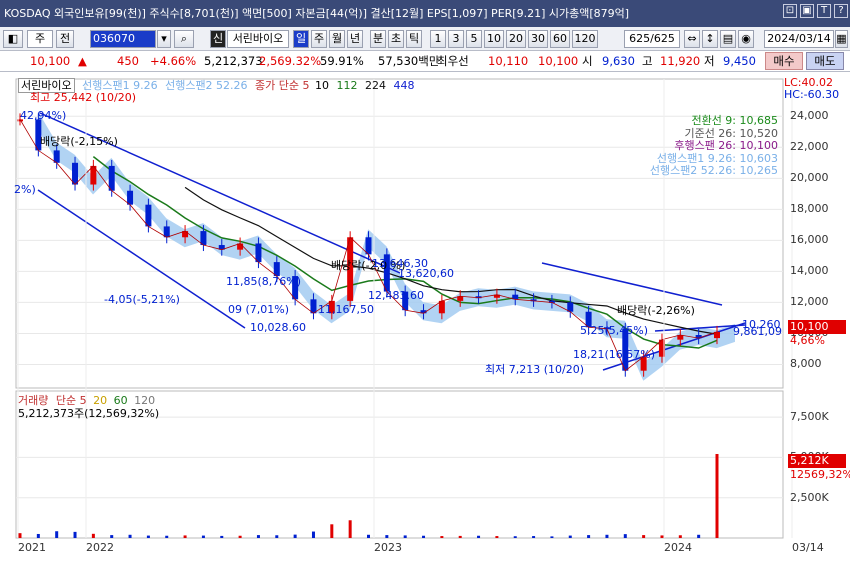  What do you see at coordinates (40, 39) in the screenshot?
I see `market-kind-select: 주` at bounding box center [40, 39].